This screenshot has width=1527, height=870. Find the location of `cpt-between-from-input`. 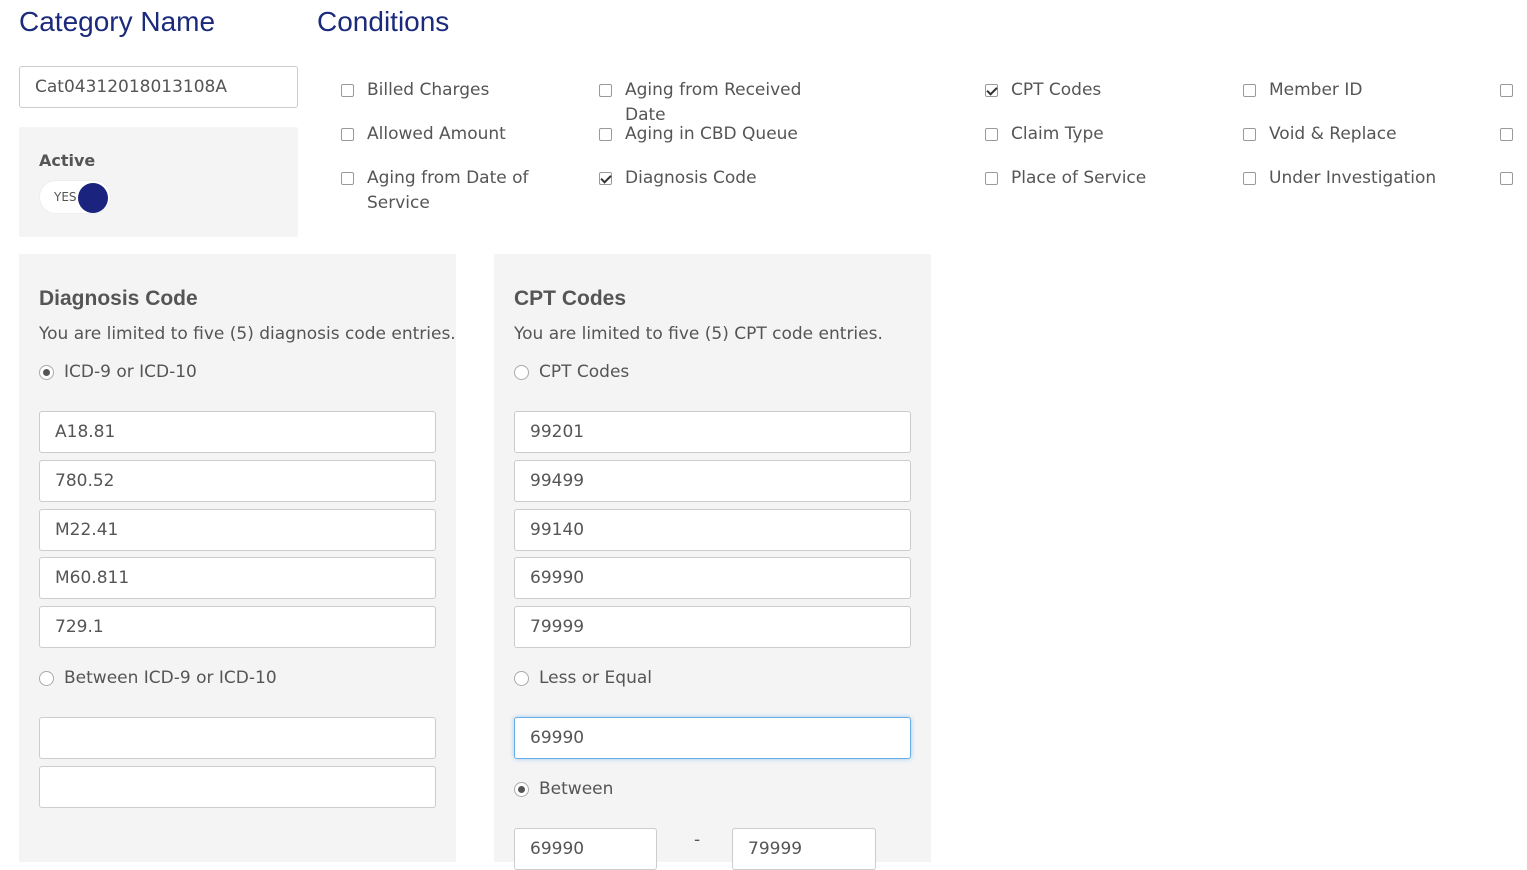

cpt-between-from-input is located at coordinates (585, 849).